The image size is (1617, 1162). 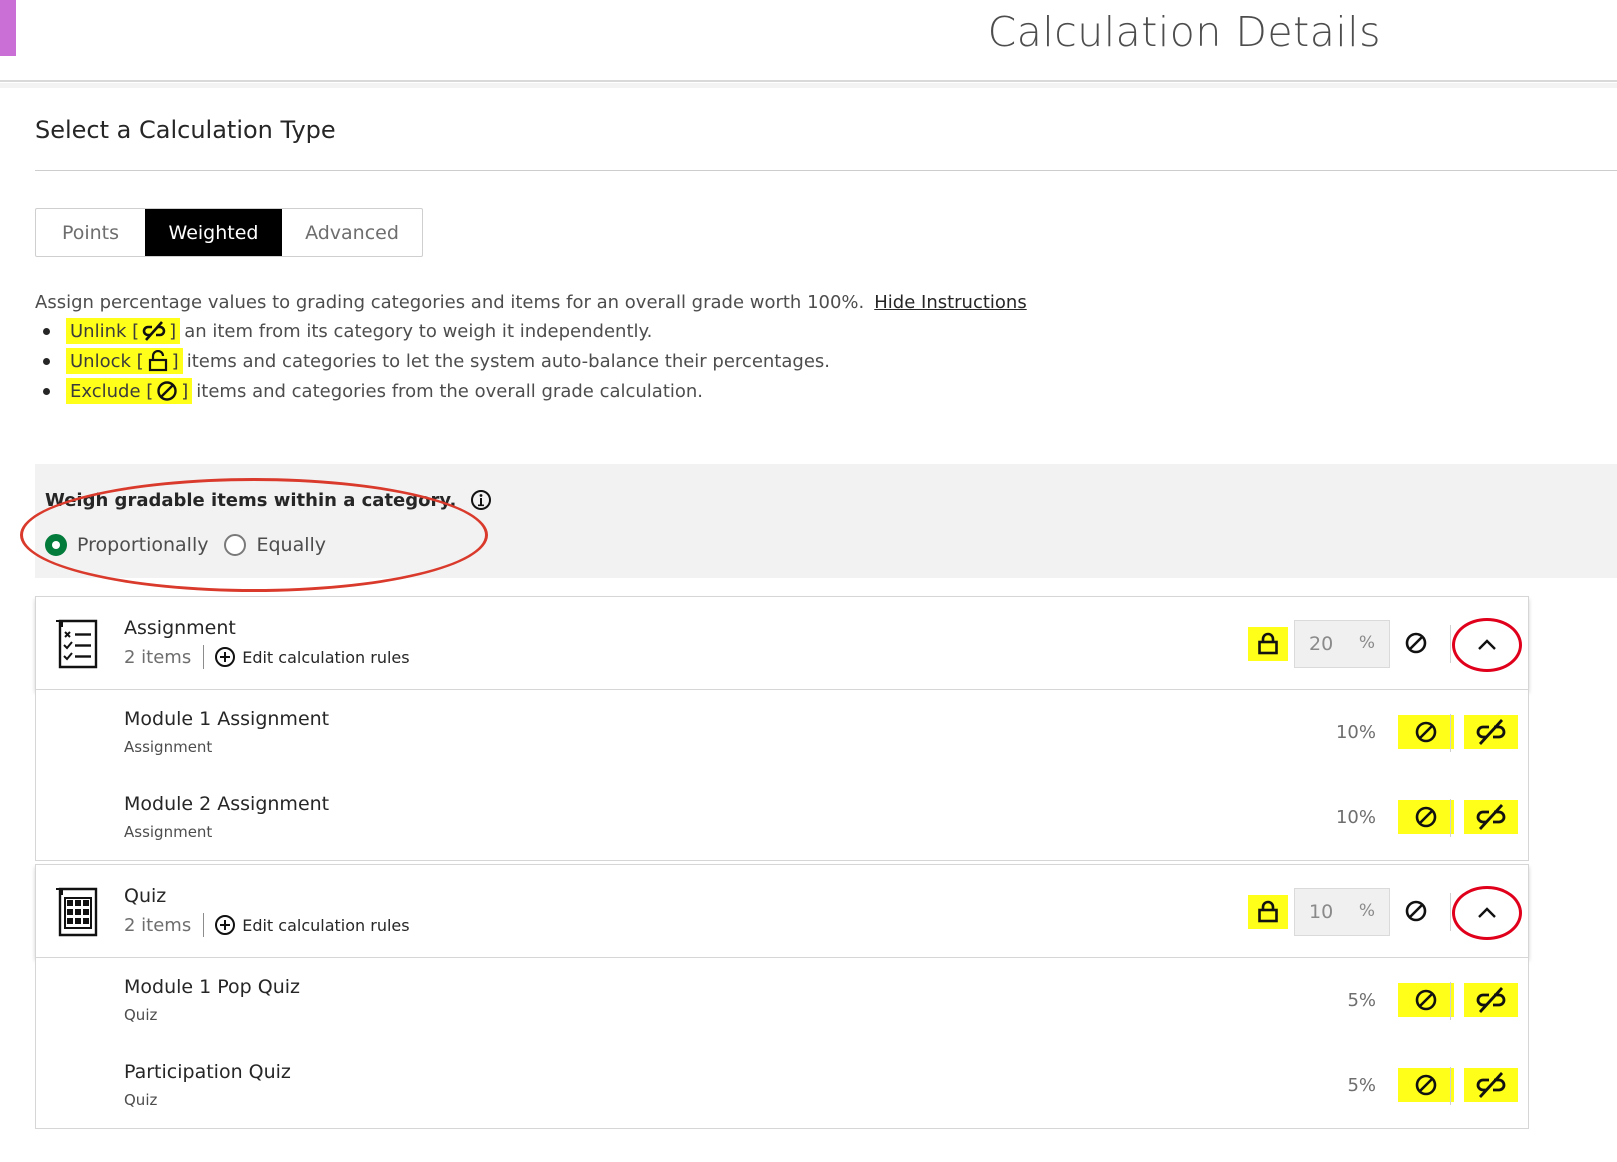 I want to click on item-row: Participation Quiz Quiz 5%, so click(x=782, y=1086).